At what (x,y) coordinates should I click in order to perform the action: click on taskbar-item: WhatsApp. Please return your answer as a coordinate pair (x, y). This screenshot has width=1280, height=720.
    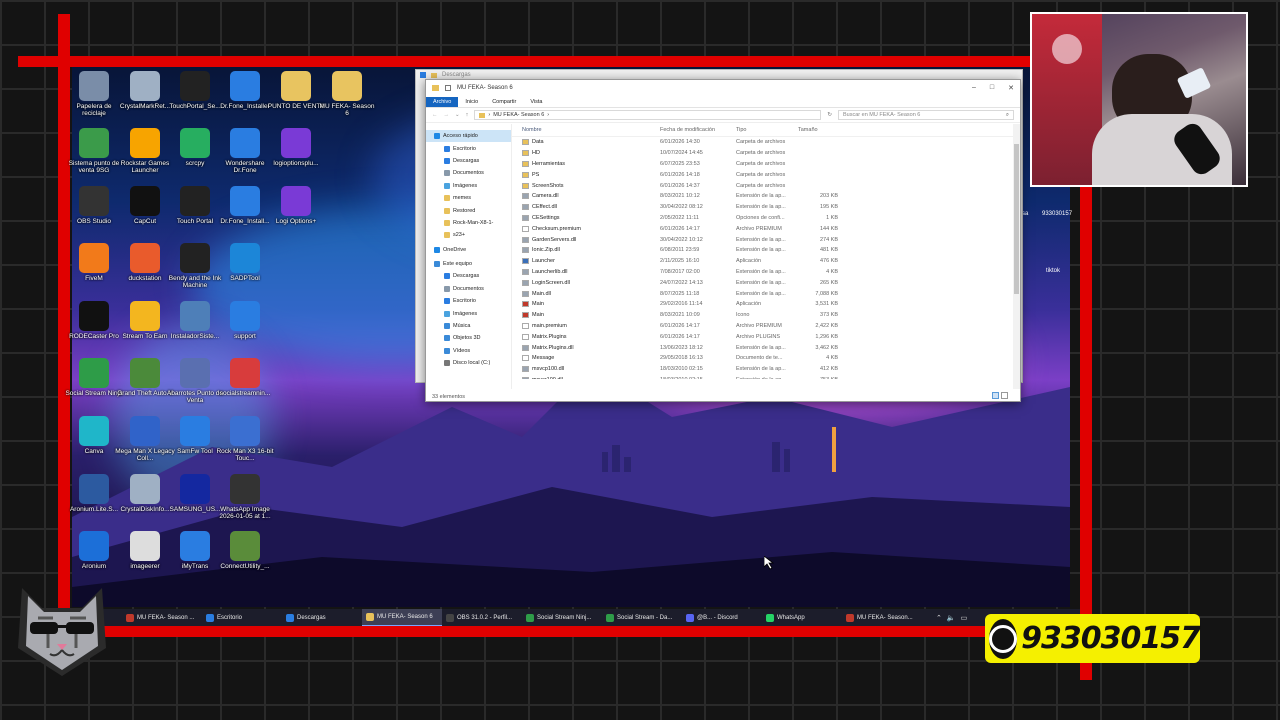
    Looking at the image, I should click on (802, 617).